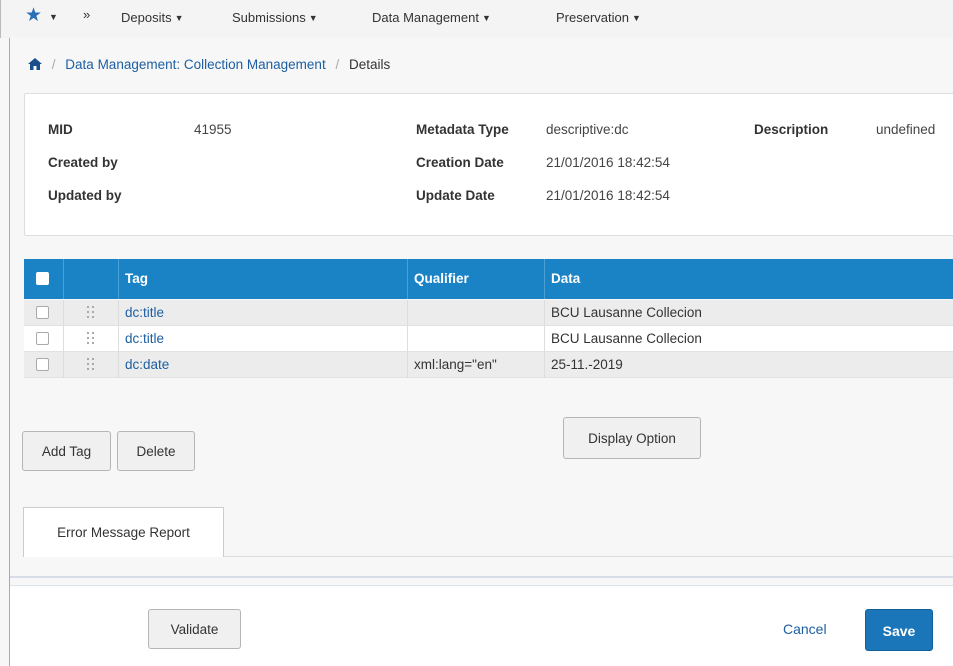 This screenshot has width=953, height=666. I want to click on creation-date-value: 21/01/2016 18:42:54, so click(608, 162).